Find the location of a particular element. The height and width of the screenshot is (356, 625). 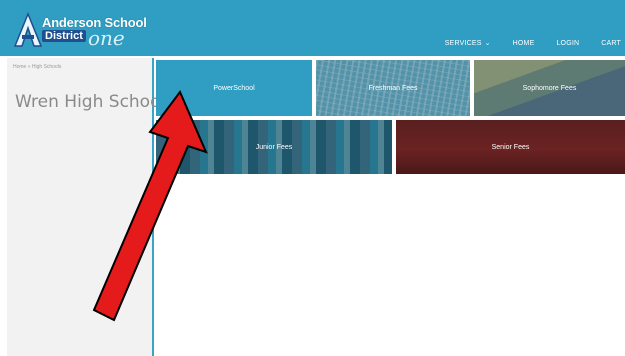

tile-freshman-fees: Freshman Fees is located at coordinates (393, 88).